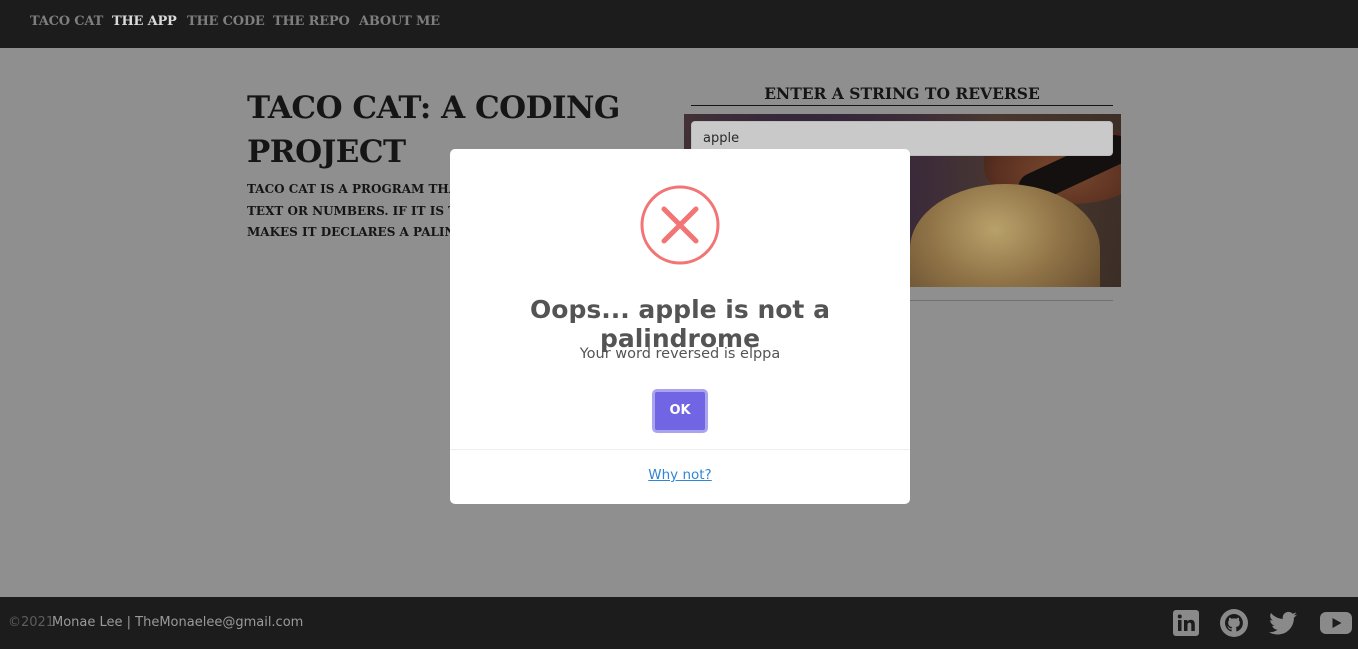  Describe the element at coordinates (679, 623) in the screenshot. I see `page-footer: ©2021 Monae Lee | TheMonaelee@gmail.com` at that location.